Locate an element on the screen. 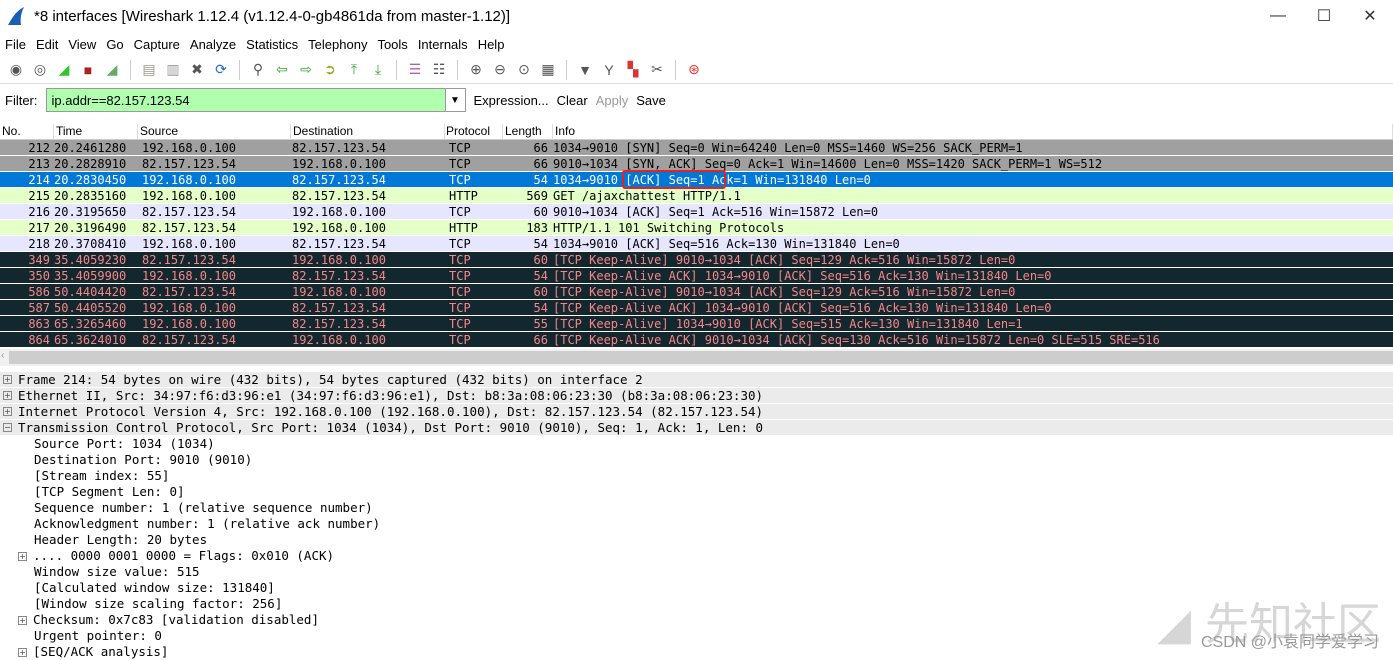 The height and width of the screenshot is (660, 1393). reload-icon: ⟳ is located at coordinates (221, 69).